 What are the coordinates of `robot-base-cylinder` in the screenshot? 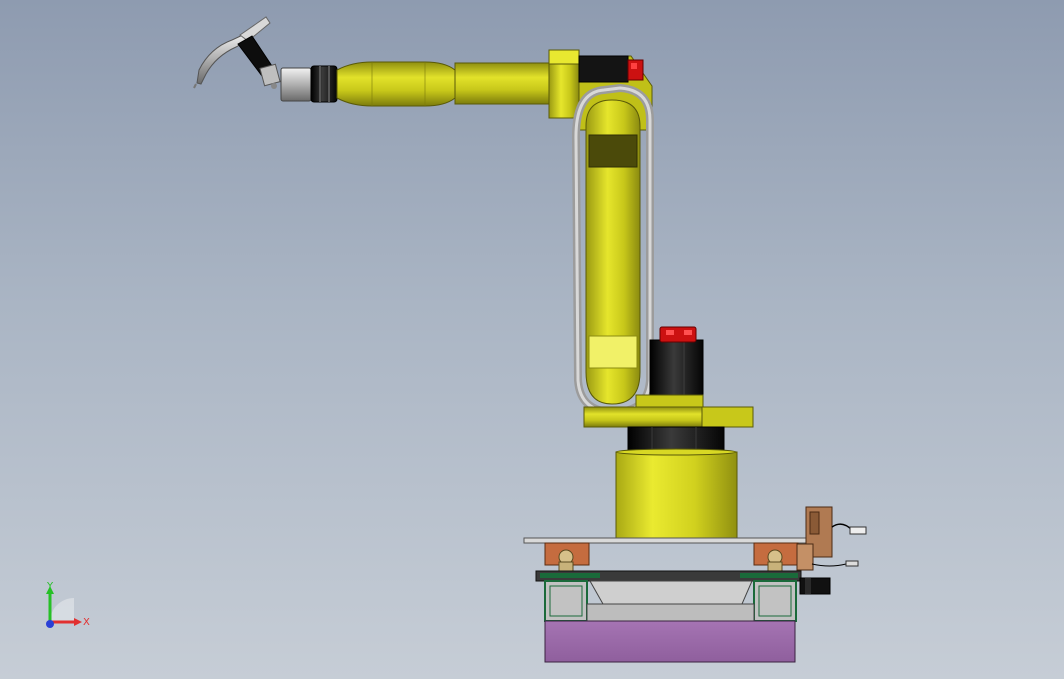 It's located at (676, 494).